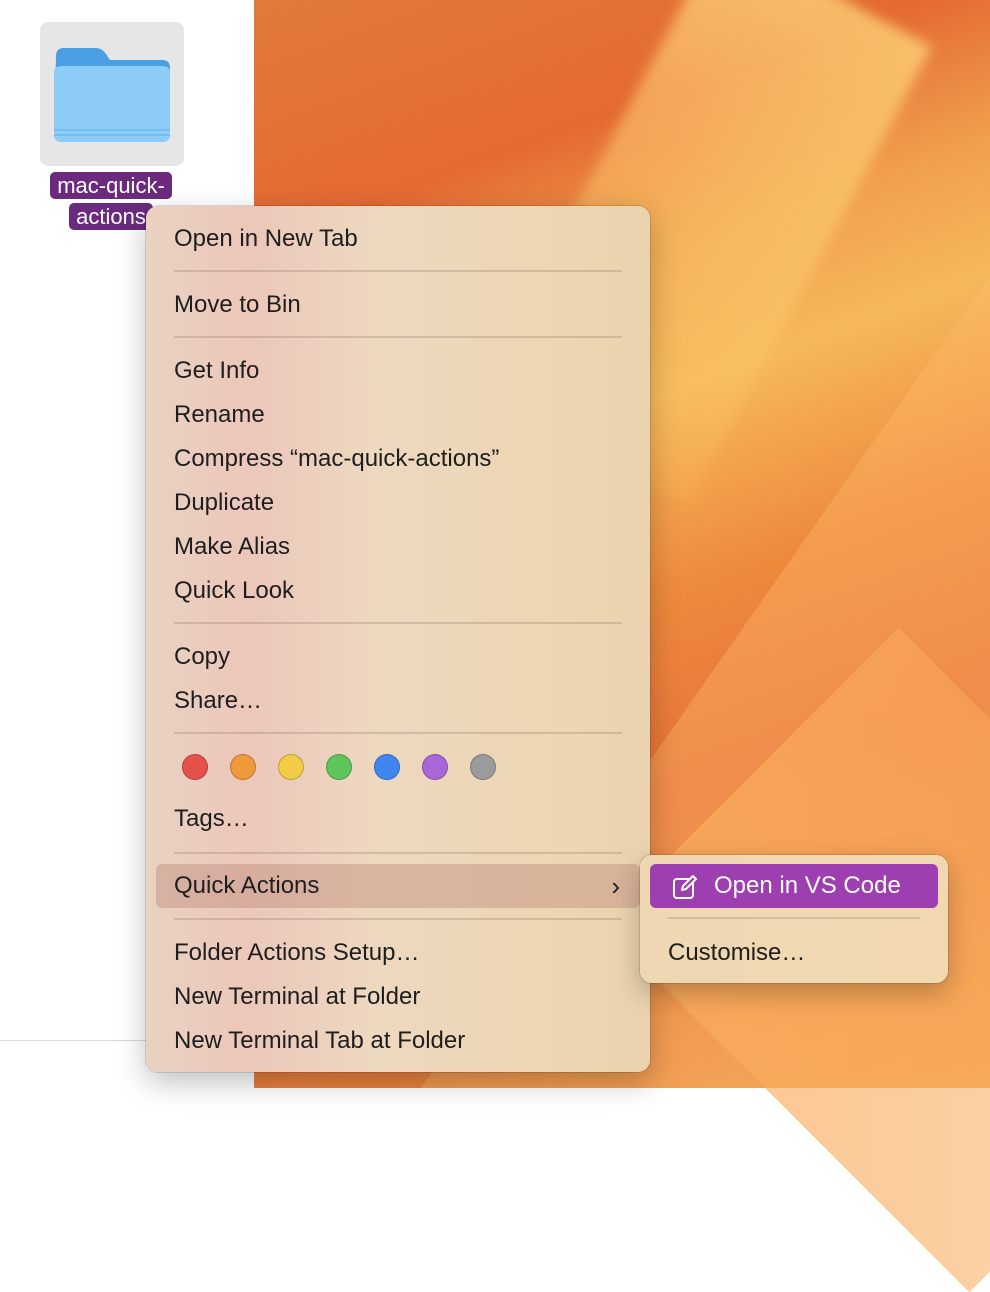 This screenshot has width=990, height=1292. I want to click on menu-item-new-terminal-tab: New Terminal Tab at Folder, so click(398, 1041).